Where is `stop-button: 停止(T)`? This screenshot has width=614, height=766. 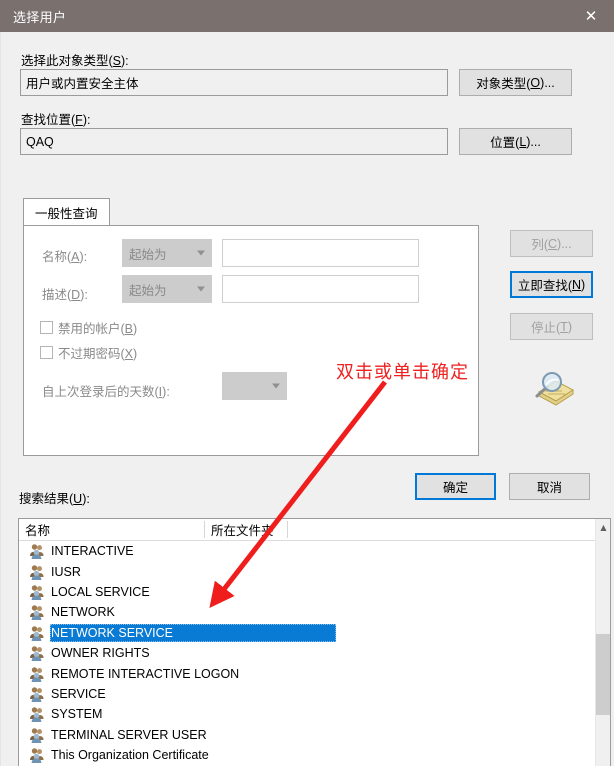 stop-button: 停止(T) is located at coordinates (551, 326).